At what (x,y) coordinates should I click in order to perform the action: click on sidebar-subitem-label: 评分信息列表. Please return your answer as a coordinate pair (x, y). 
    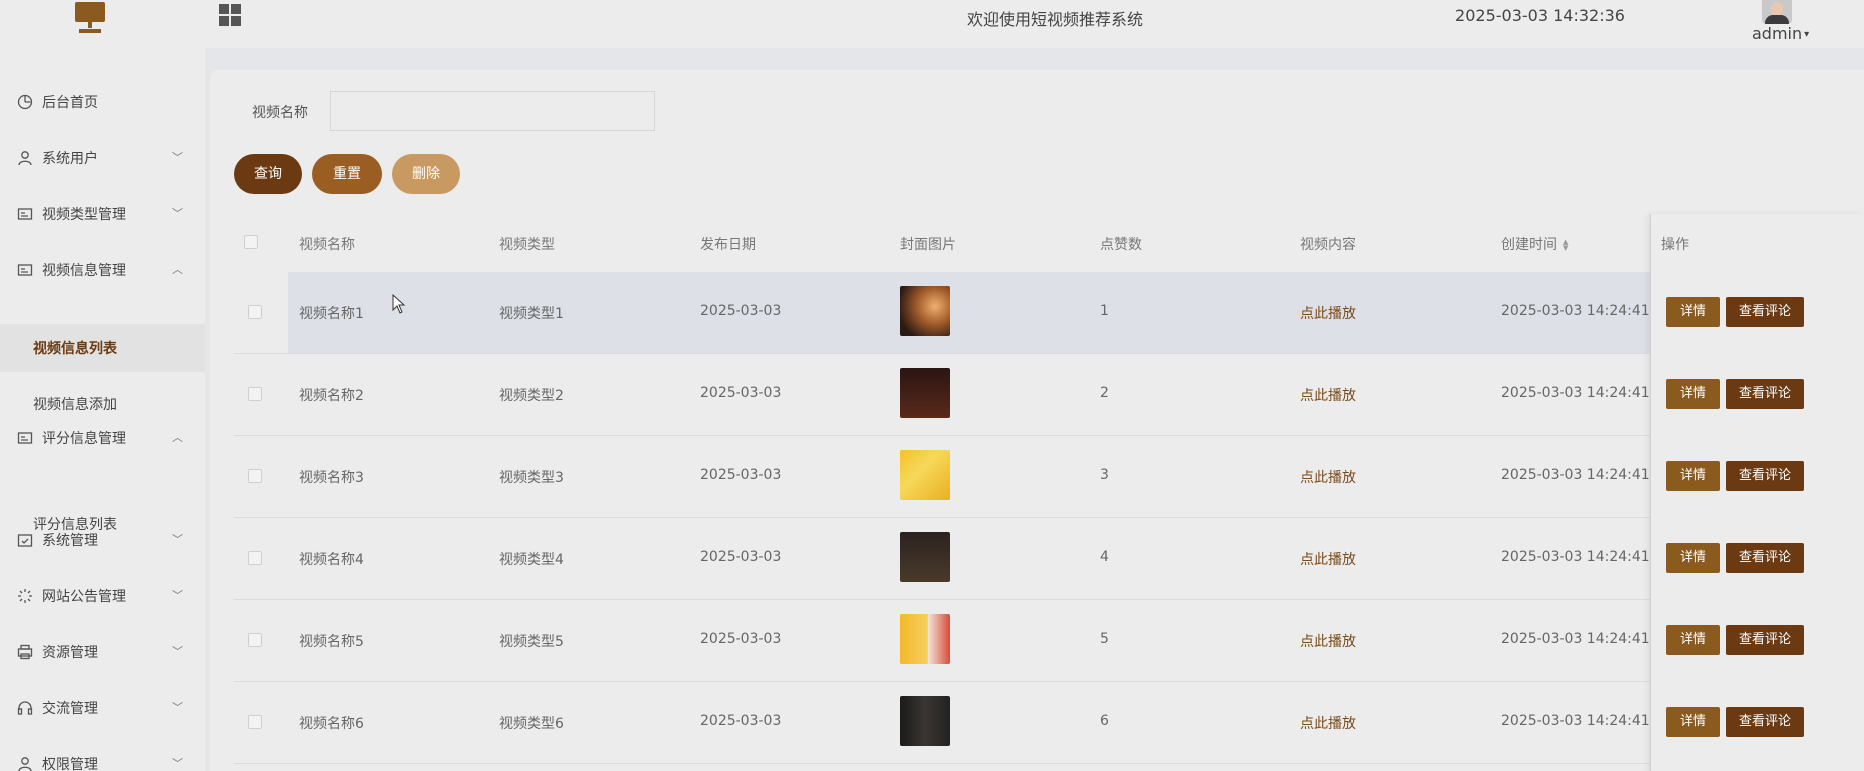
    Looking at the image, I should click on (75, 525).